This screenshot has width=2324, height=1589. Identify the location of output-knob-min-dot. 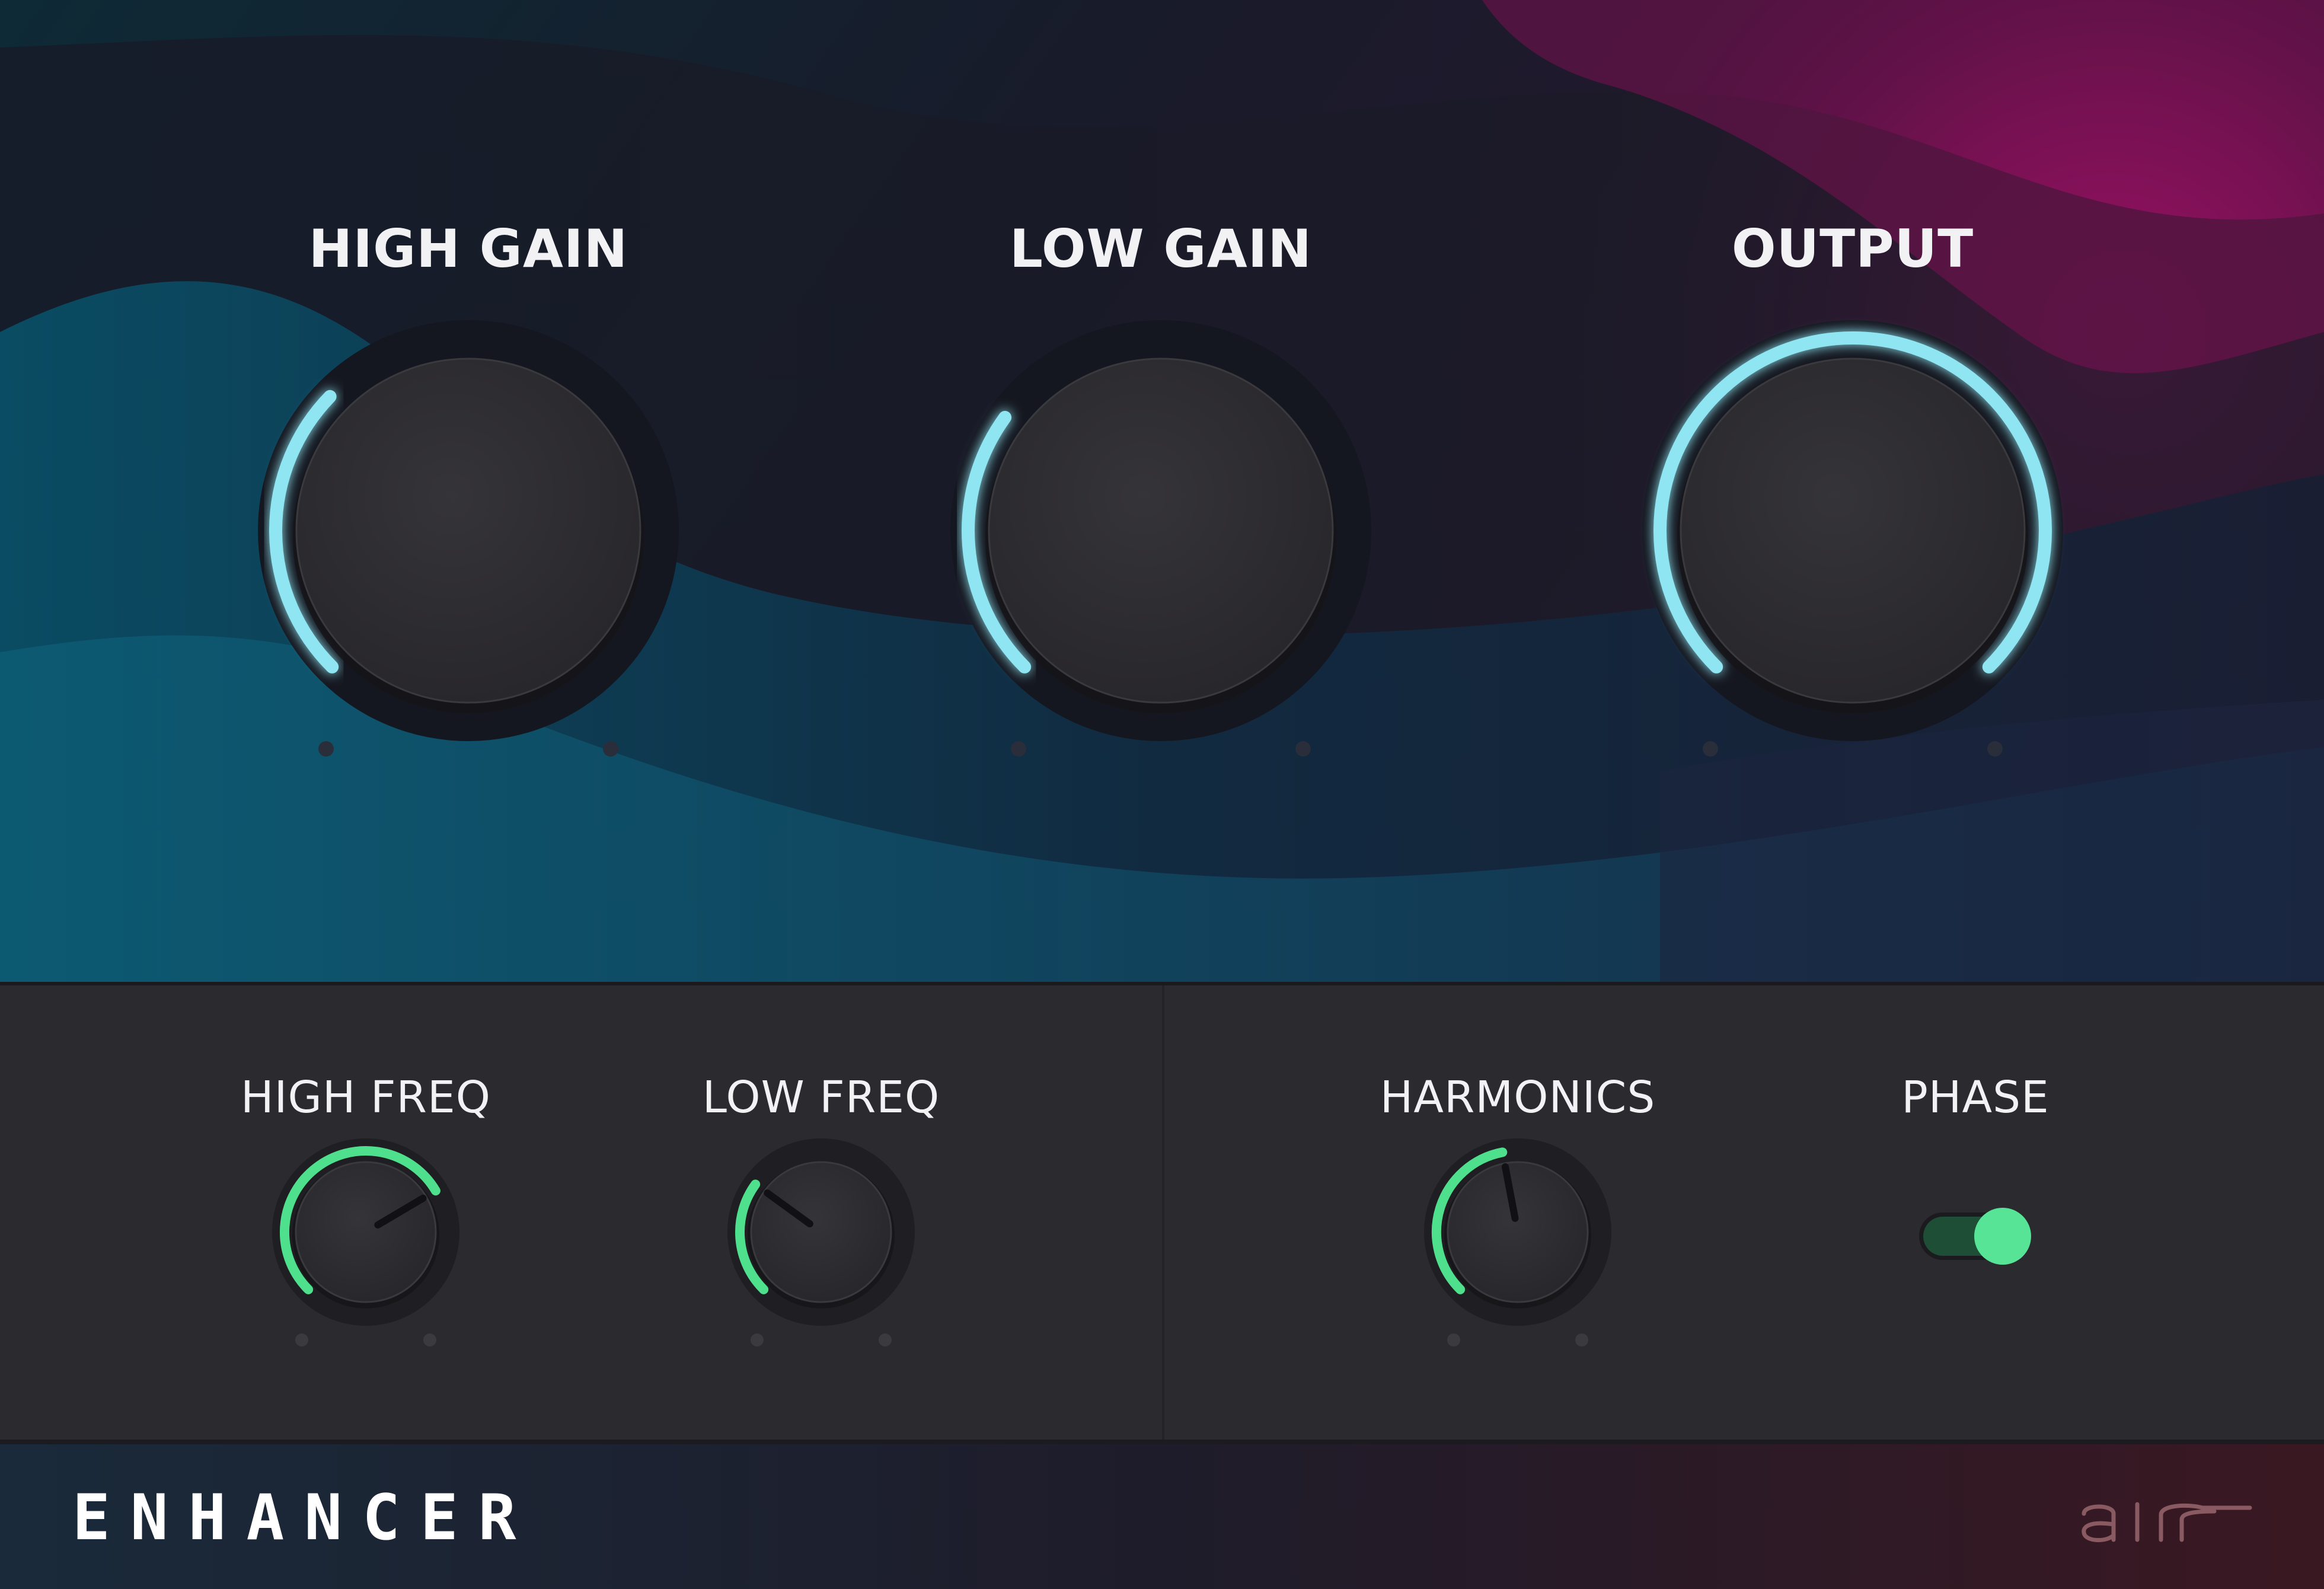
(1710, 749).